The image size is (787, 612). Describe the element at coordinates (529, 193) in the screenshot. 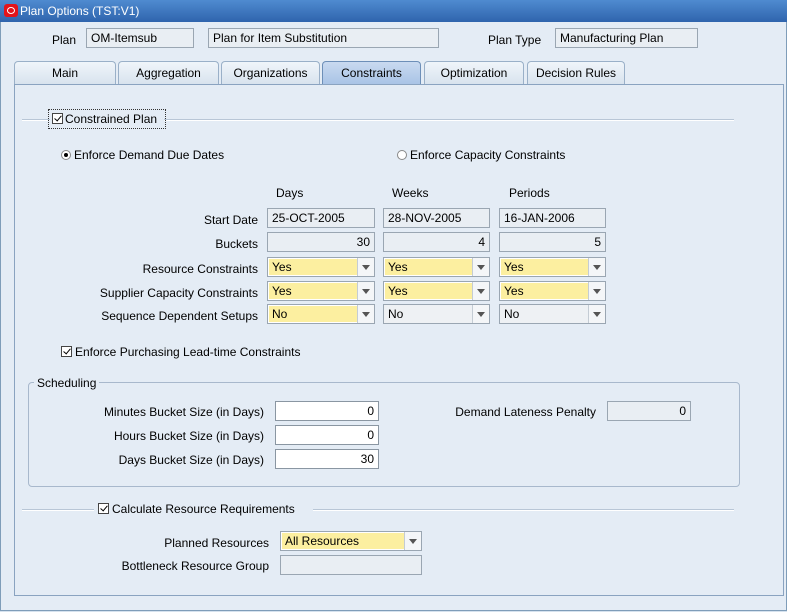

I see `column-header-periods: Periods` at that location.